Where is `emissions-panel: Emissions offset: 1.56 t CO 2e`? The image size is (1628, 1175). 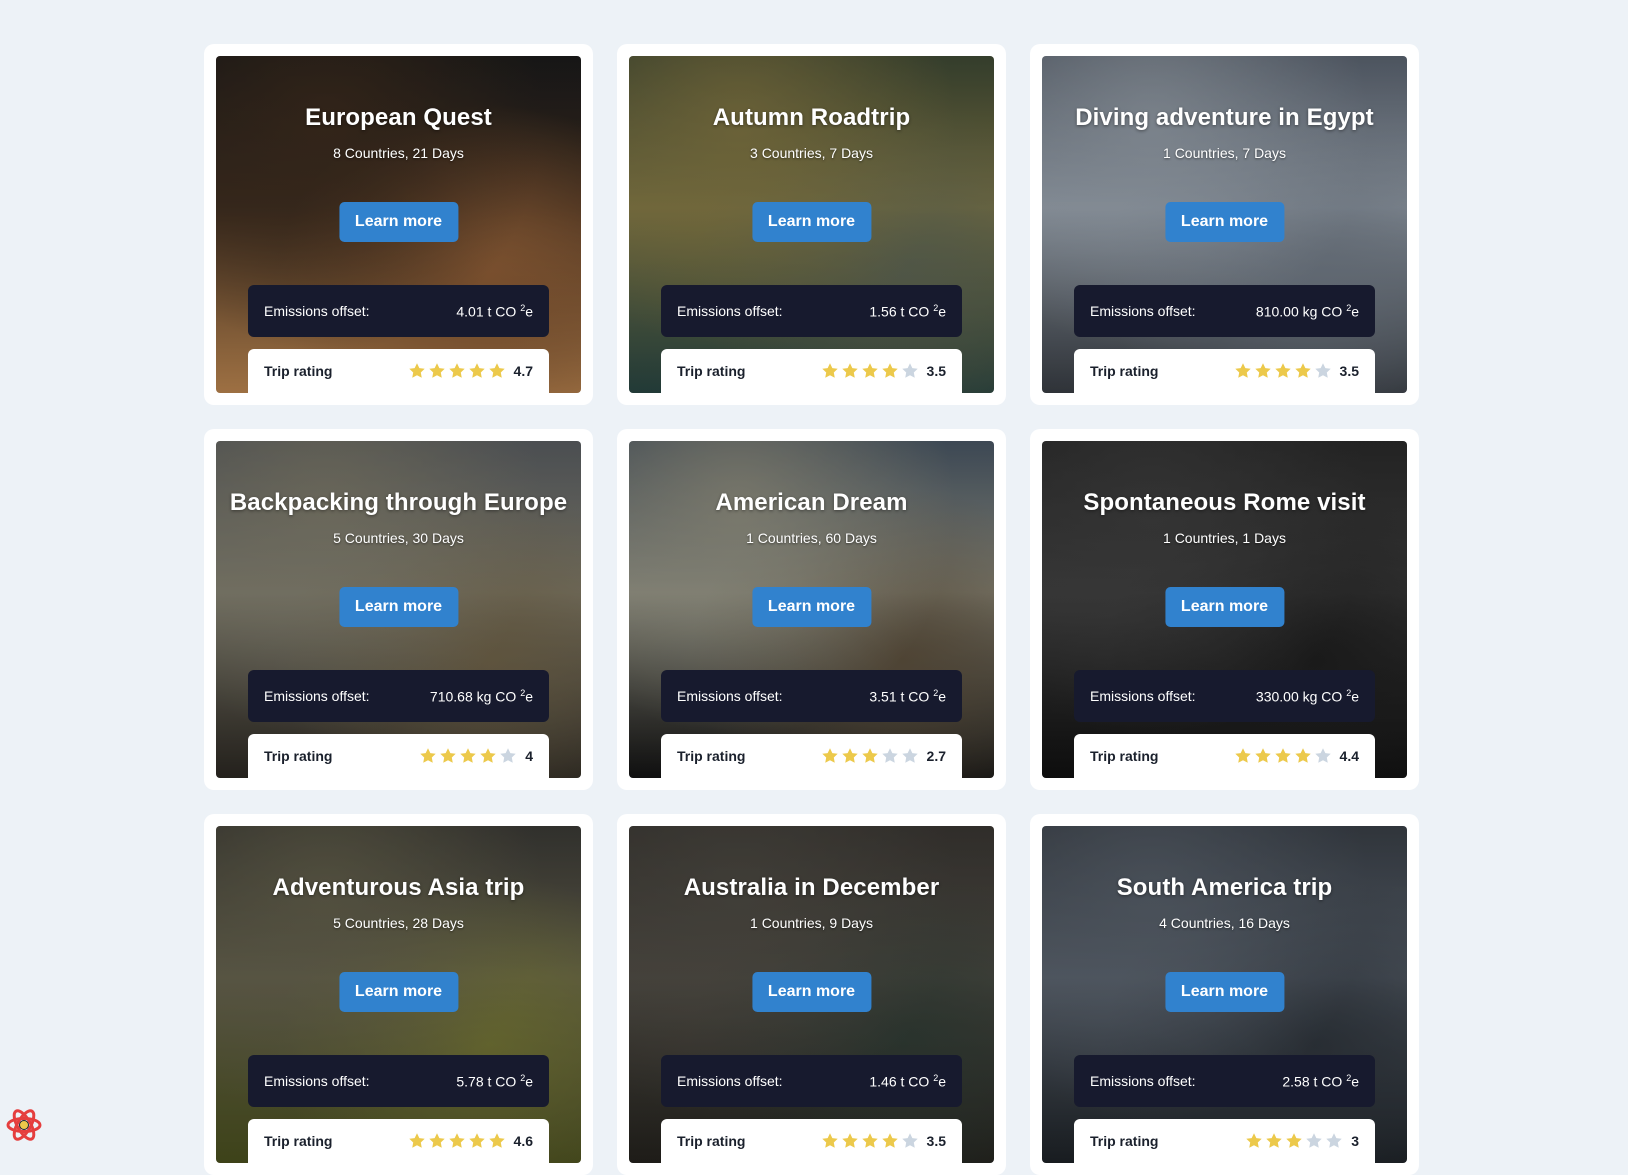 emissions-panel: Emissions offset: 1.56 t CO 2e is located at coordinates (811, 311).